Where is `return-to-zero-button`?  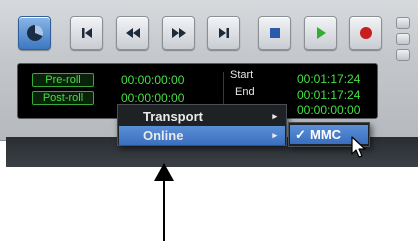
return-to-zero-button is located at coordinates (86, 33).